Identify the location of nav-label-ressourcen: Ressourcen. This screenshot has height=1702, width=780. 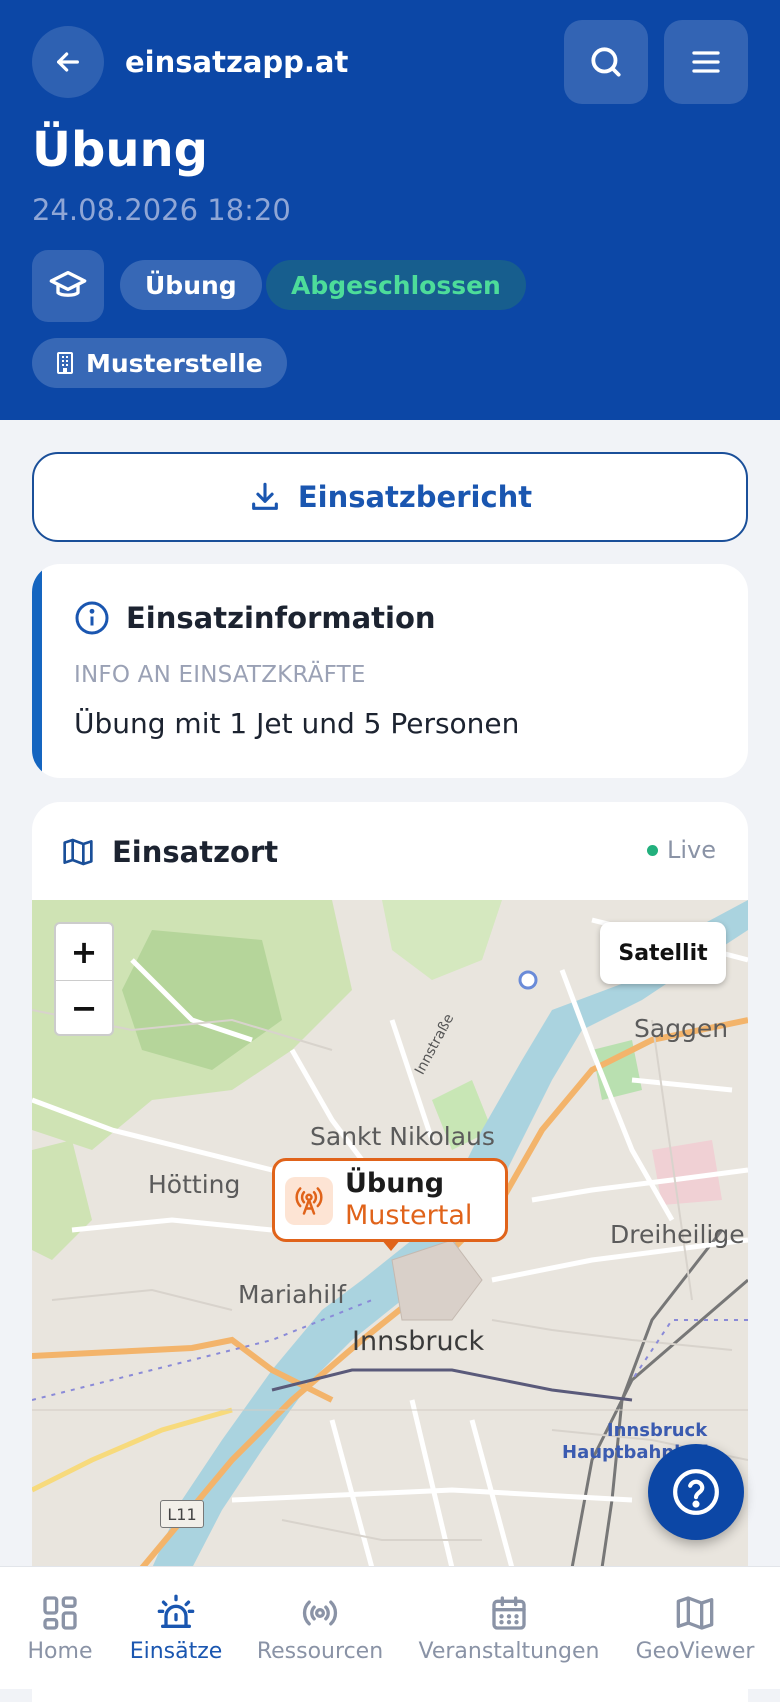
(320, 1651).